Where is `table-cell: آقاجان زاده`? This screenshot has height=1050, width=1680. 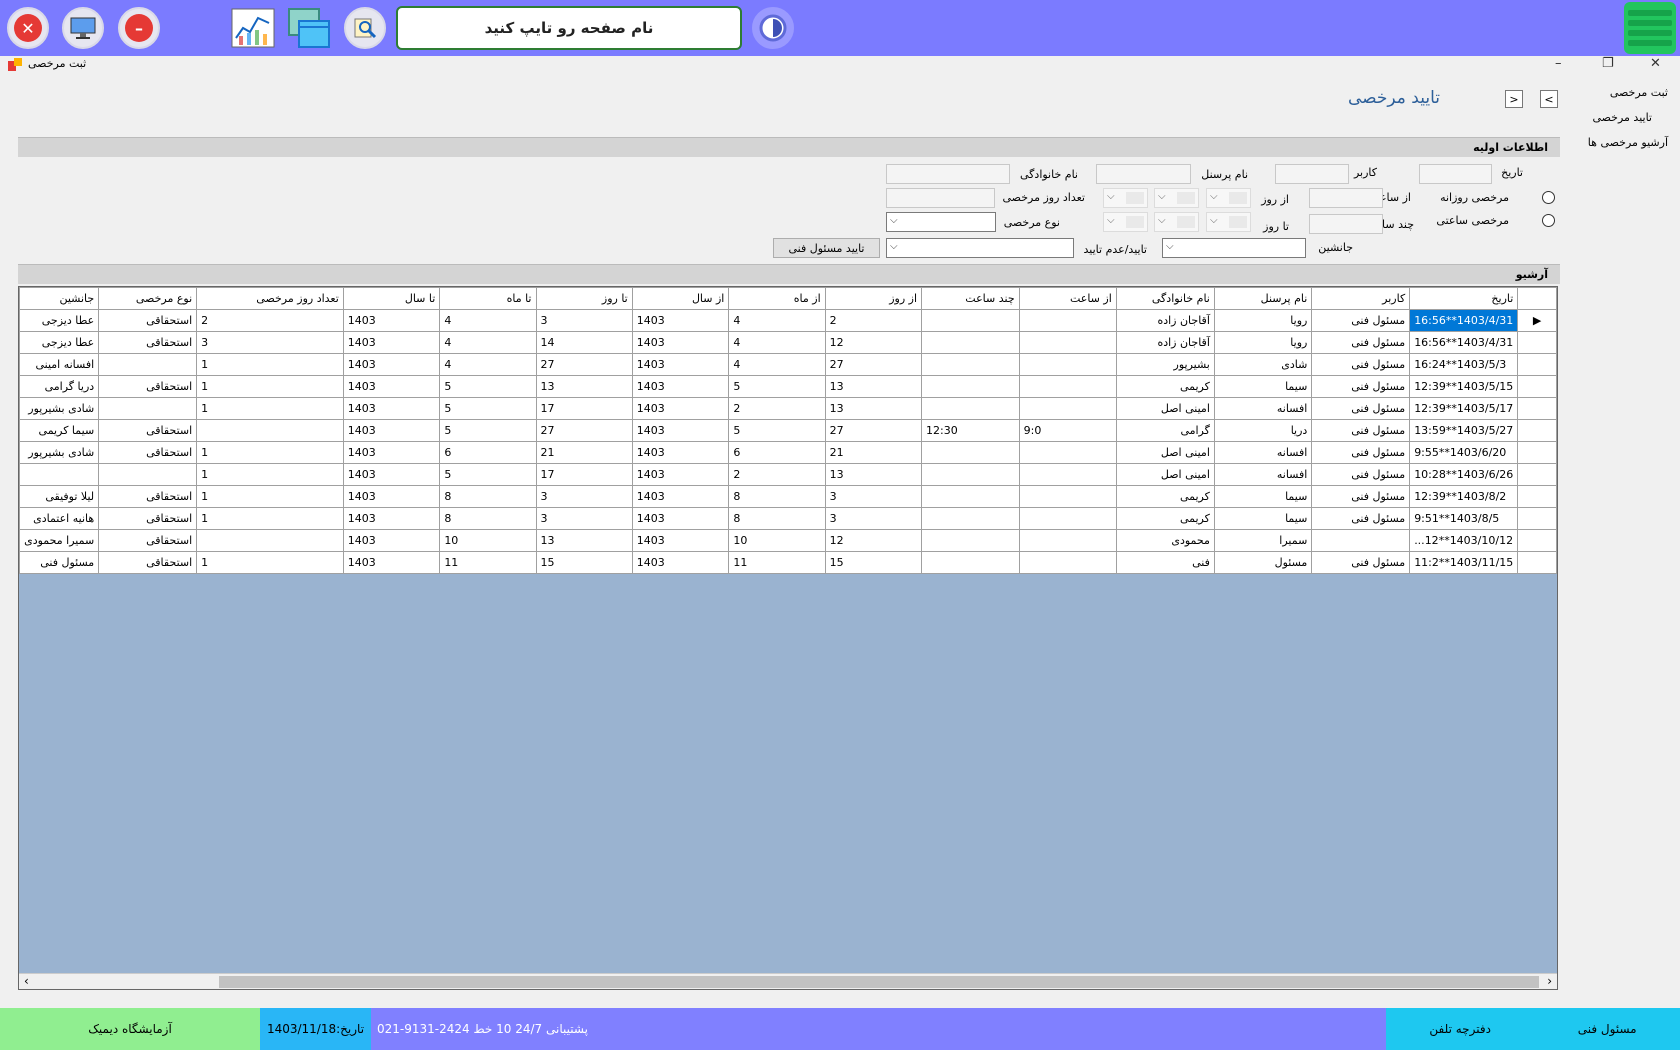
table-cell: آقاجان زاده is located at coordinates (1165, 342).